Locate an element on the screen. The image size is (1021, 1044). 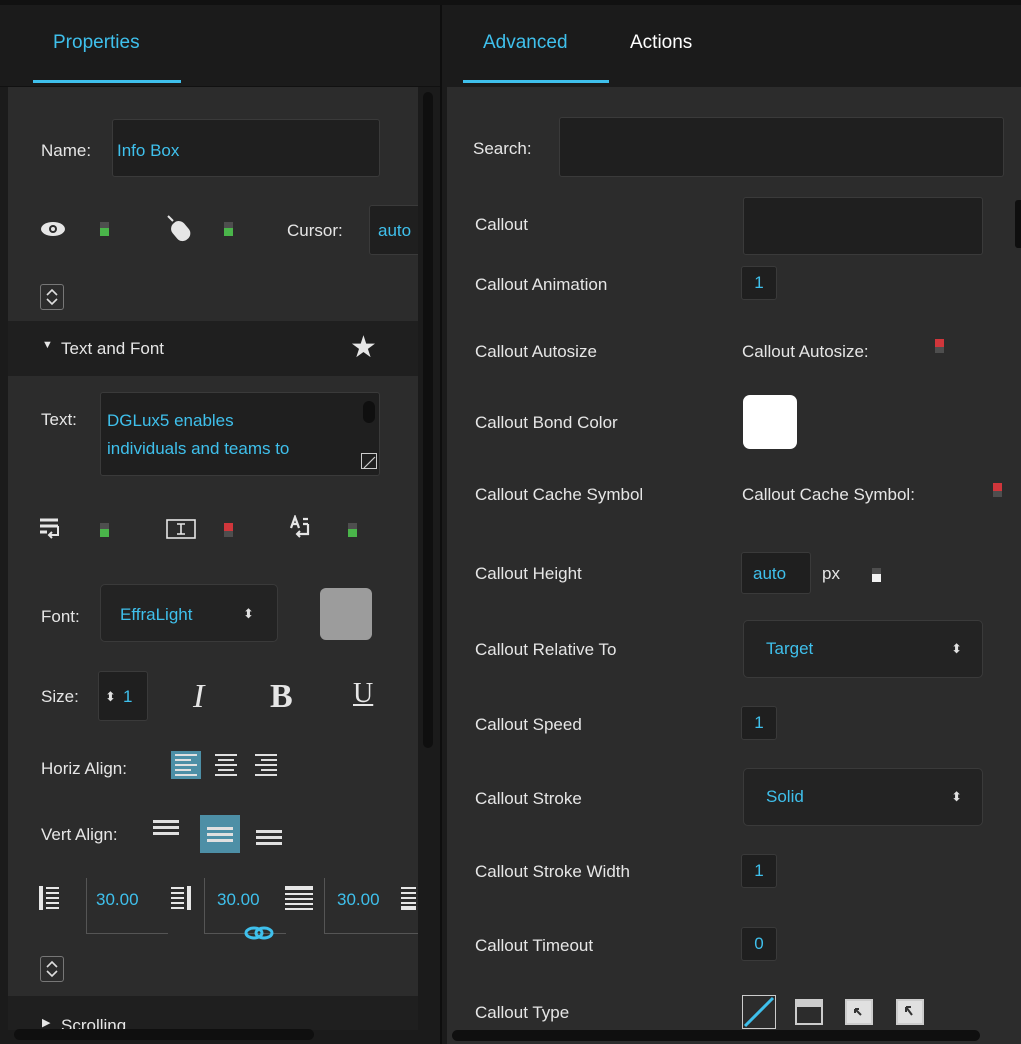
padding-left-field: 30.00 is located at coordinates (127, 906).